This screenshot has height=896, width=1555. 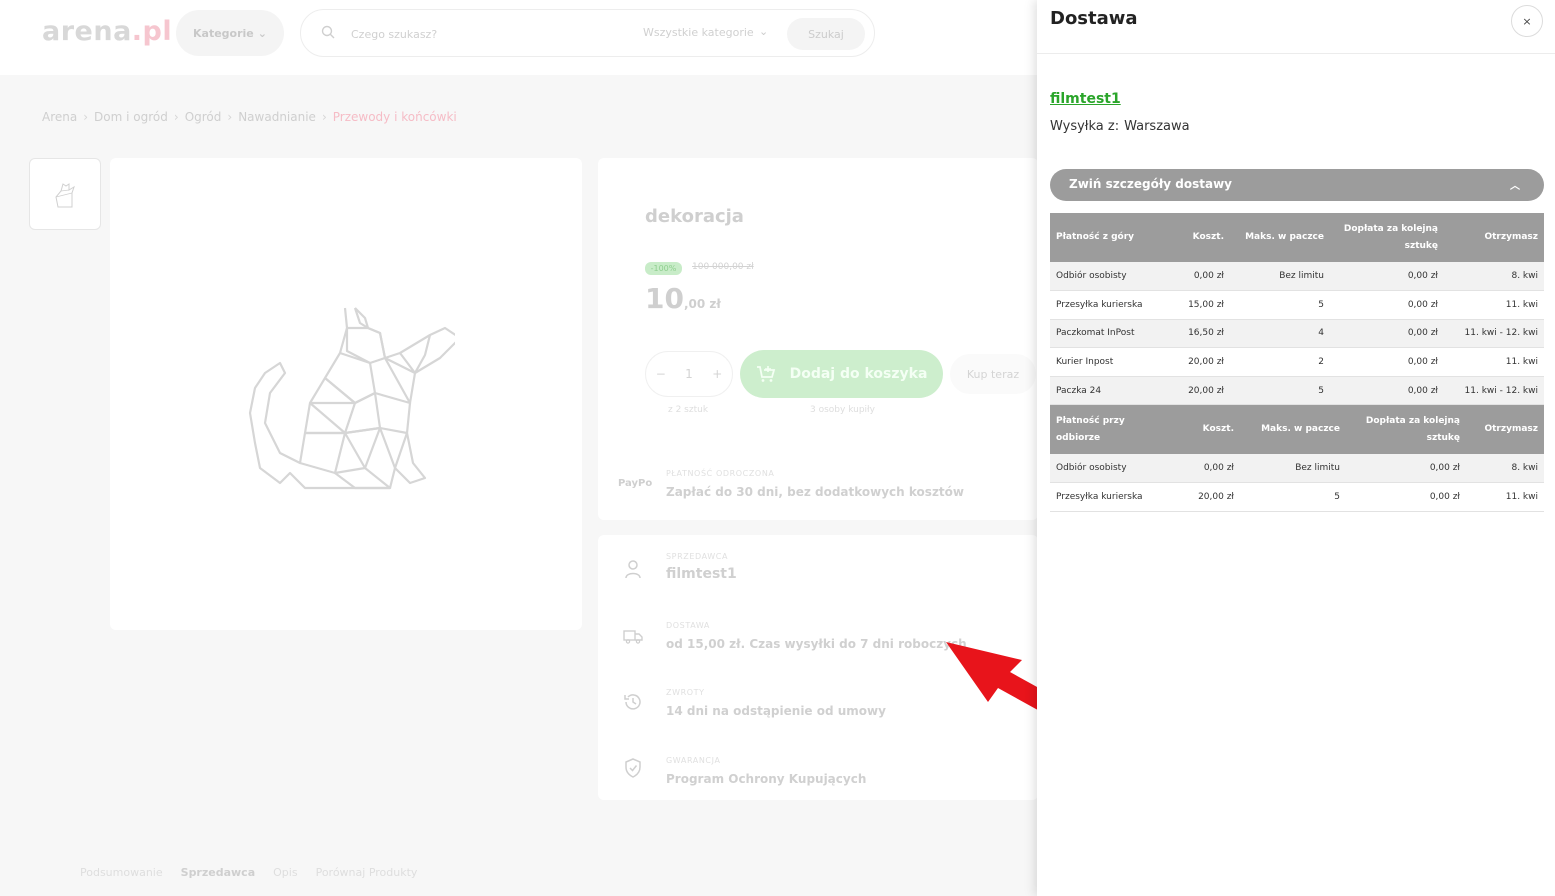 I want to click on categories-button: Kategorie ⌄, so click(x=230, y=33).